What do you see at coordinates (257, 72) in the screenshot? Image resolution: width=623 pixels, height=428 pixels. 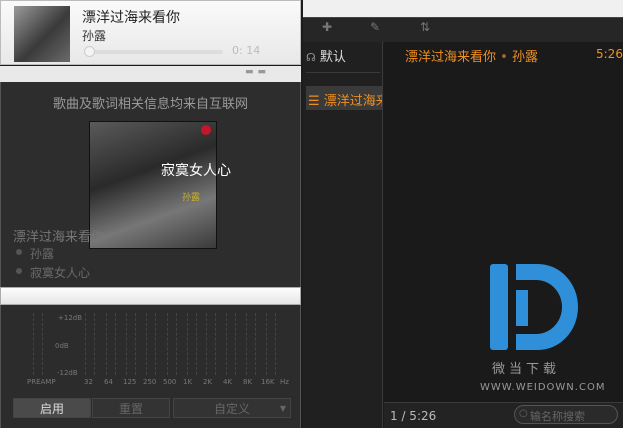 I see `panel-control-icons: ▬▬` at bounding box center [257, 72].